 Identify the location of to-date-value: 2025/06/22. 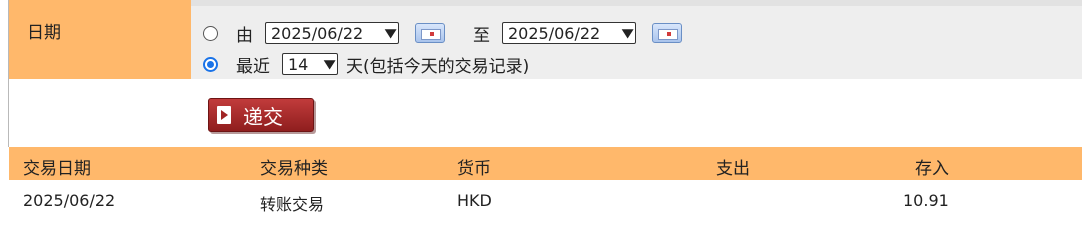
(554, 33).